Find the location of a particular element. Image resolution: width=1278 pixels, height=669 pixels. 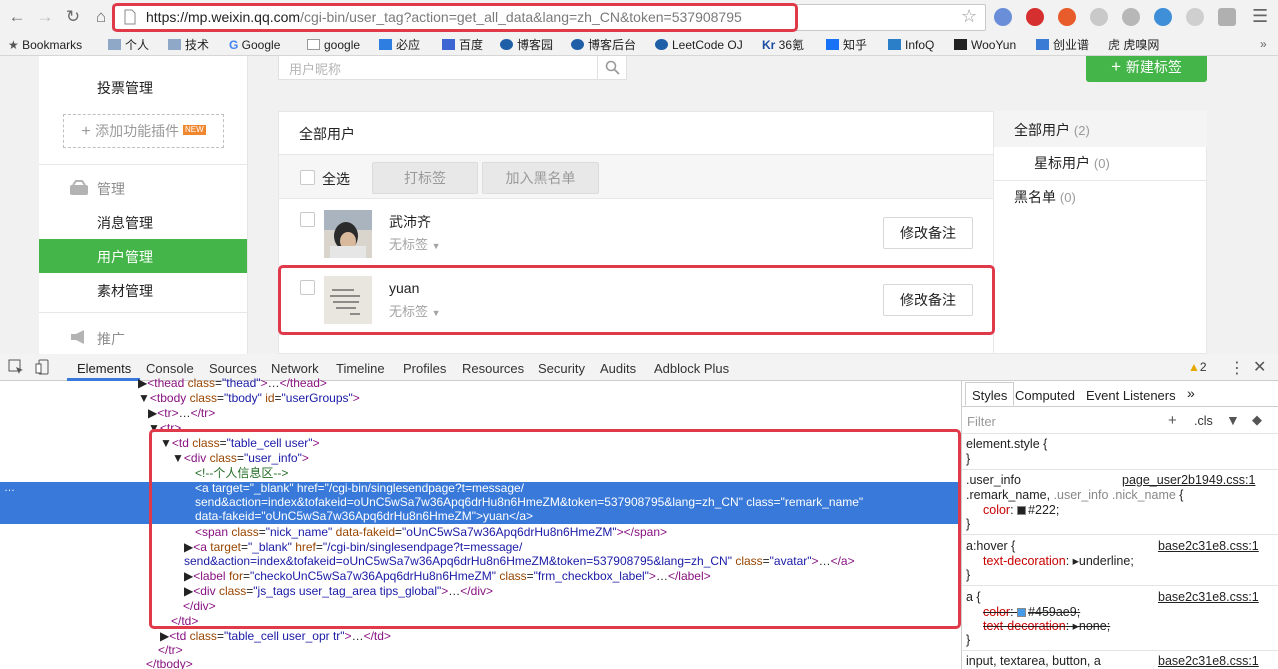

tab-sources: Sources is located at coordinates (233, 368).